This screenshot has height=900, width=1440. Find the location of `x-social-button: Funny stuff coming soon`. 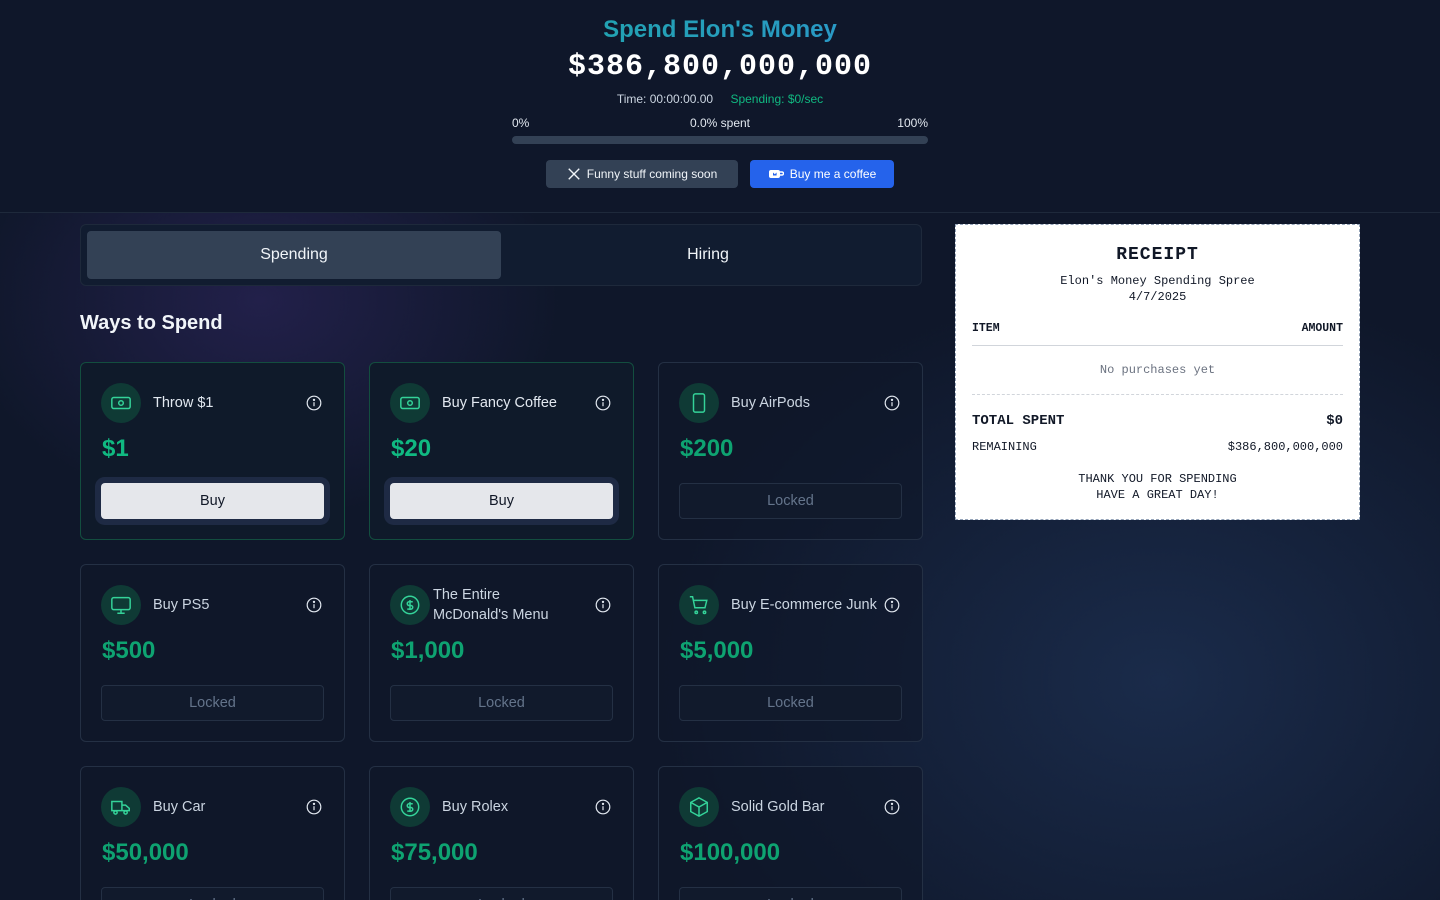

x-social-button: Funny stuff coming soon is located at coordinates (642, 174).